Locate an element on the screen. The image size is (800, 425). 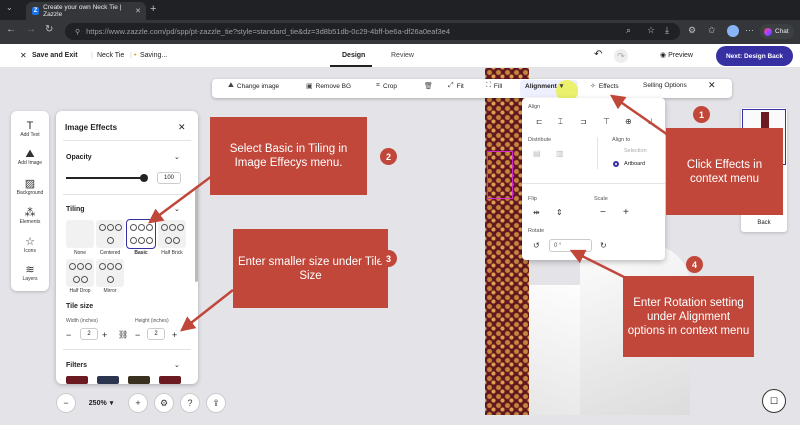
callout-tile-size: Enter smaller size under Tile Size is located at coordinates (310, 268).